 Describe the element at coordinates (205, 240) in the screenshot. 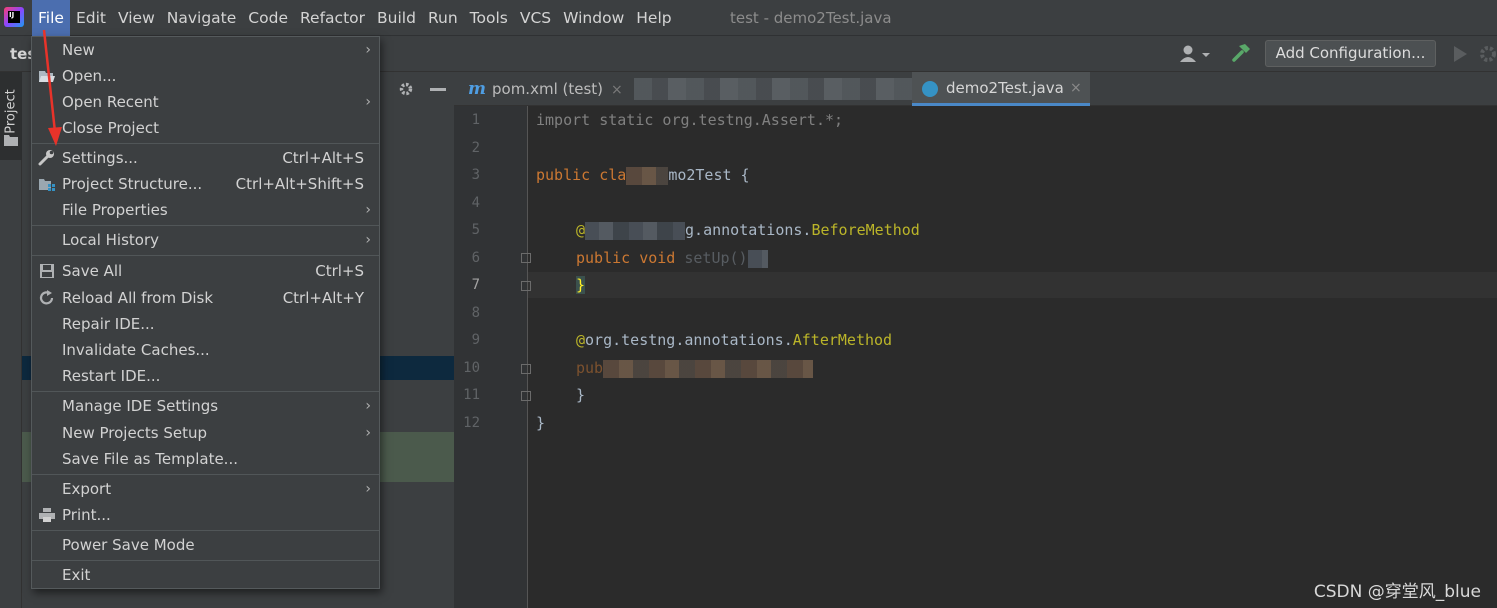

I see `menu-item-local-history: Local History ›` at that location.